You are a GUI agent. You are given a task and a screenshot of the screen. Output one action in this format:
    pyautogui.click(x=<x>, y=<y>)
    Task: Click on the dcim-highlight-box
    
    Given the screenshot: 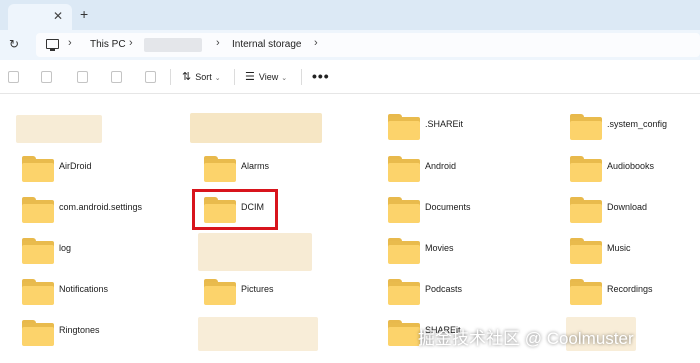 What is the action you would take?
    pyautogui.click(x=235, y=209)
    